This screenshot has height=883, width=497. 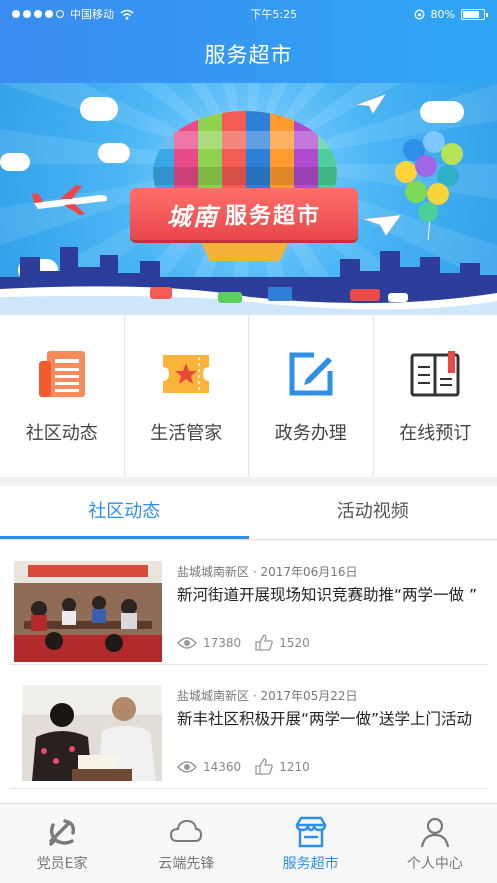 What do you see at coordinates (274, 14) in the screenshot?
I see `clock-label: 下午5:25` at bounding box center [274, 14].